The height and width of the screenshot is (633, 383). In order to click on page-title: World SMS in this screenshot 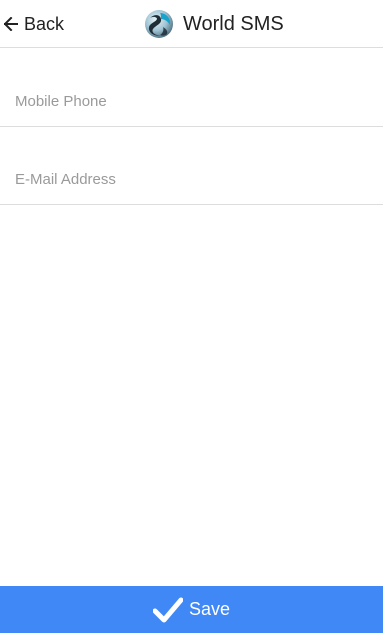, I will do `click(233, 23)`.